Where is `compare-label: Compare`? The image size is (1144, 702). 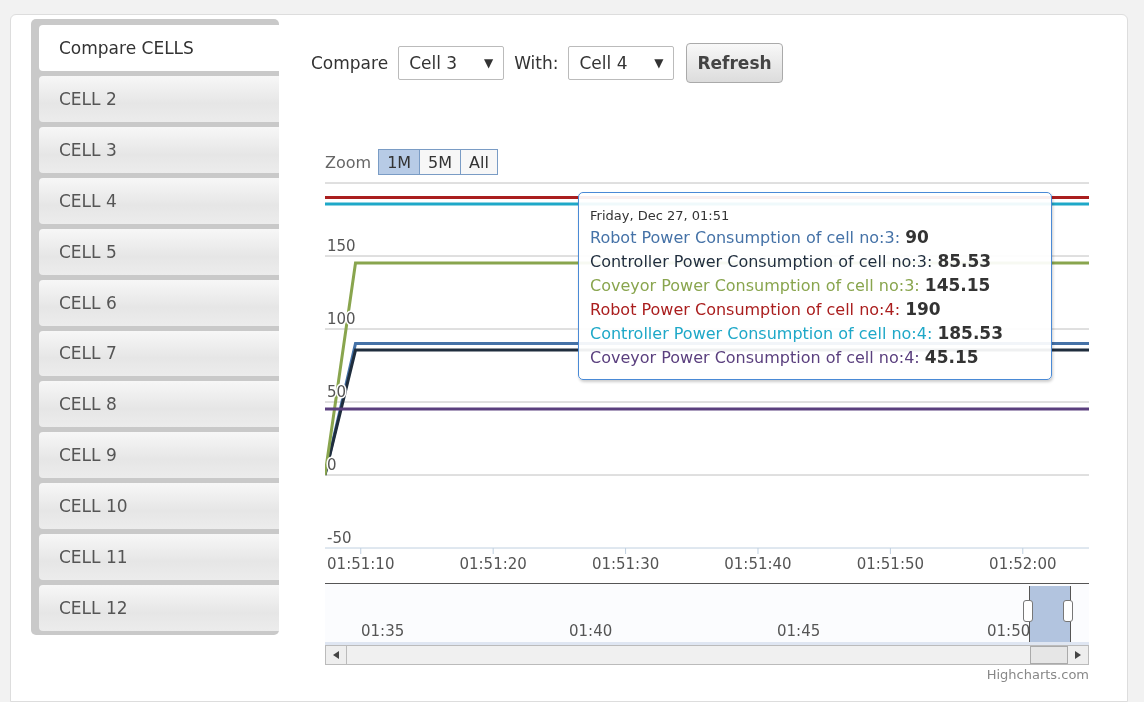 compare-label: Compare is located at coordinates (350, 63).